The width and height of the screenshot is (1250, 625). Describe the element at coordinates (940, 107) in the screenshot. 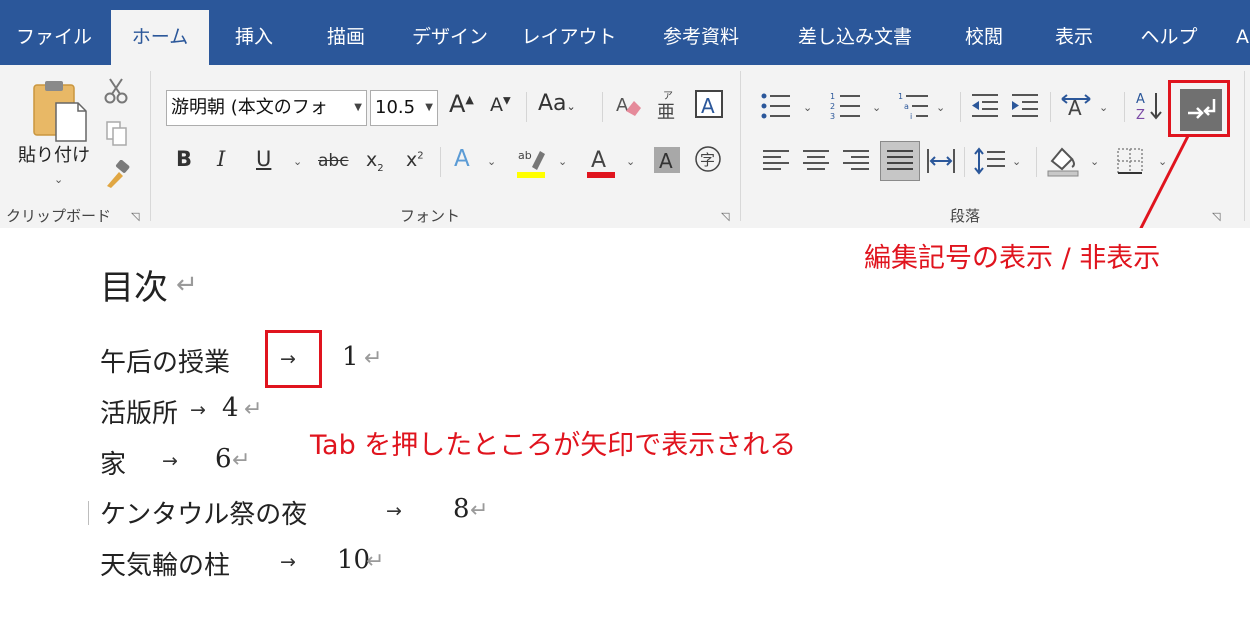

I see `multilevel-dropdown-icon: ⌄` at that location.